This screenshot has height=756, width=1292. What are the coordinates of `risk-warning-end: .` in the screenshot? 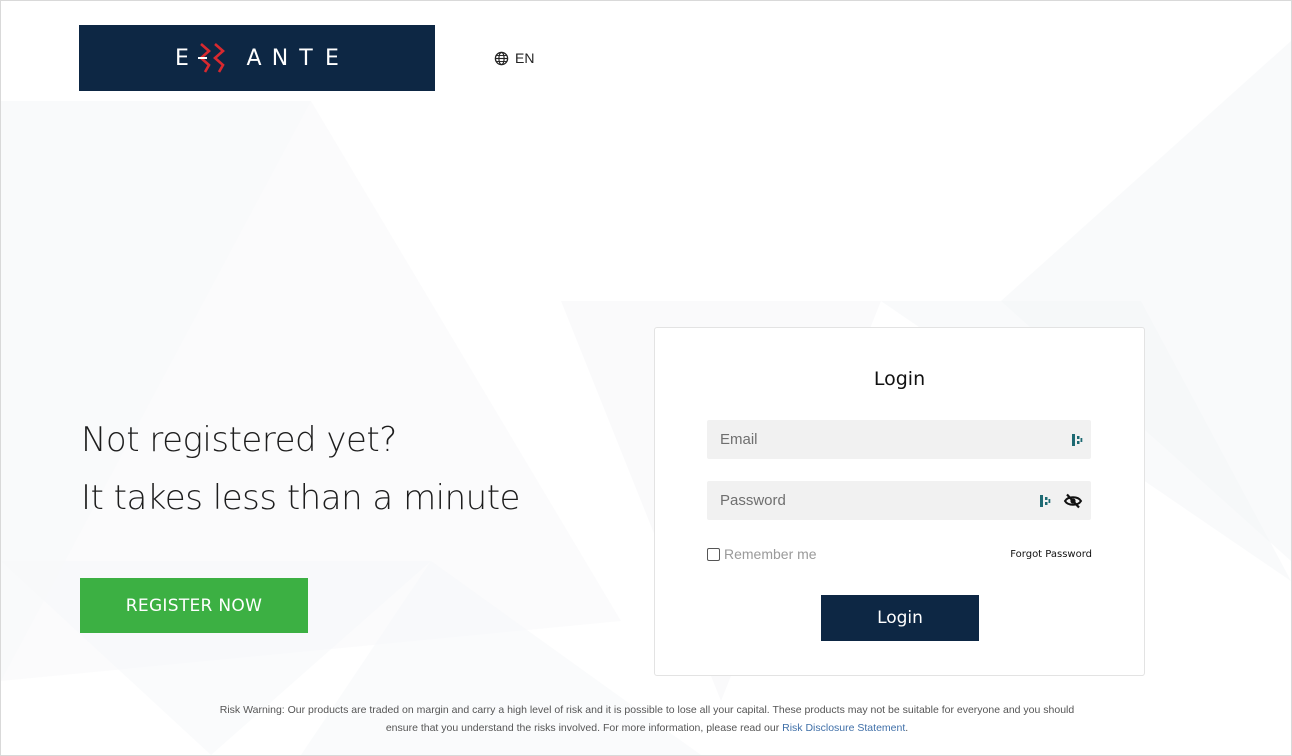 It's located at (907, 728).